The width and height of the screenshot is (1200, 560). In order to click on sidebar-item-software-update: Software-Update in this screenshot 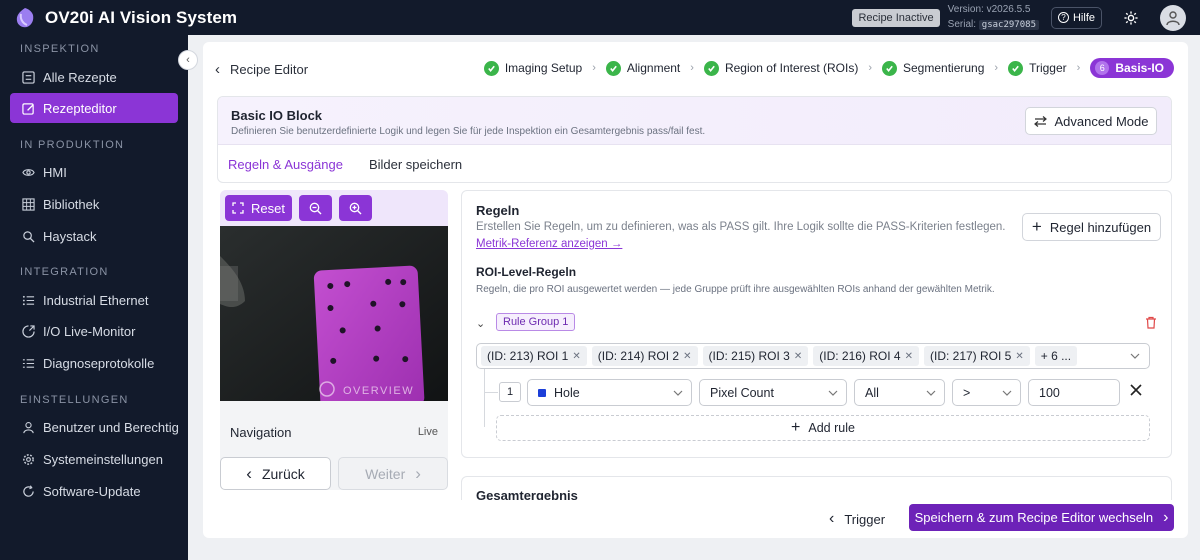, I will do `click(94, 491)`.